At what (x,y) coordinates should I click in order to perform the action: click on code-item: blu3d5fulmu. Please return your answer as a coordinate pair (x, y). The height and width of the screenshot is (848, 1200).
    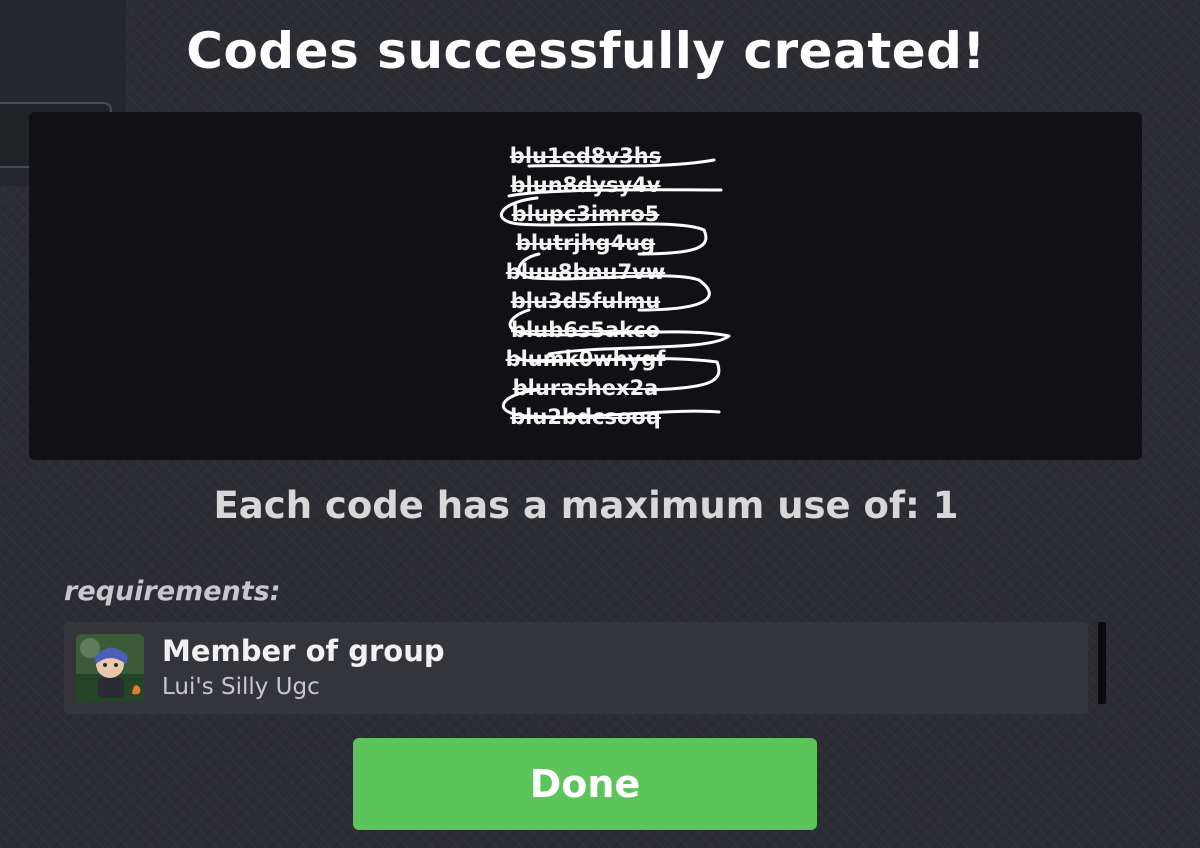
    Looking at the image, I should click on (585, 301).